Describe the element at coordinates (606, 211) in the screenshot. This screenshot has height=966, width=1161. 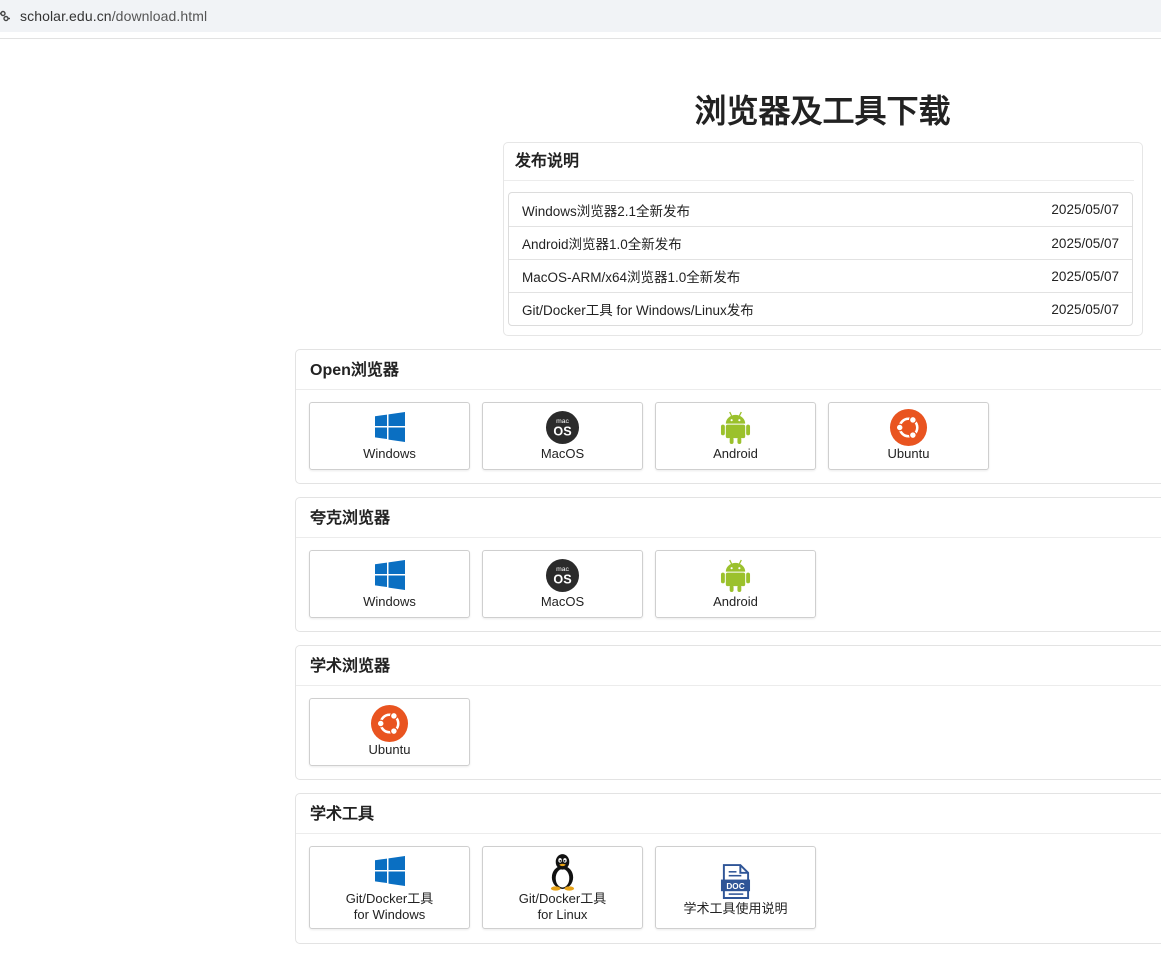
I see `release-title: Windows浏览器2.1全新发布` at that location.